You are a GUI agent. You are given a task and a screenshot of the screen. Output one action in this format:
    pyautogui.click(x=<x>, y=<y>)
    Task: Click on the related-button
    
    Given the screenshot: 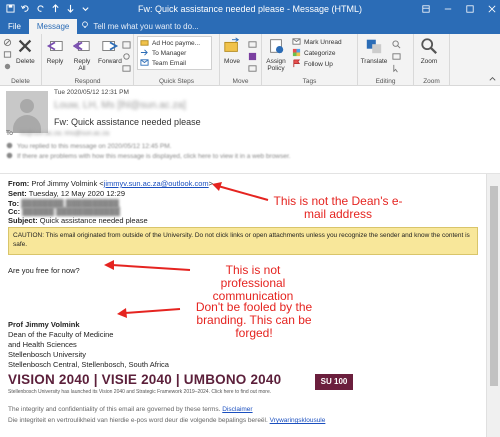 What is the action you would take?
    pyautogui.click(x=396, y=57)
    